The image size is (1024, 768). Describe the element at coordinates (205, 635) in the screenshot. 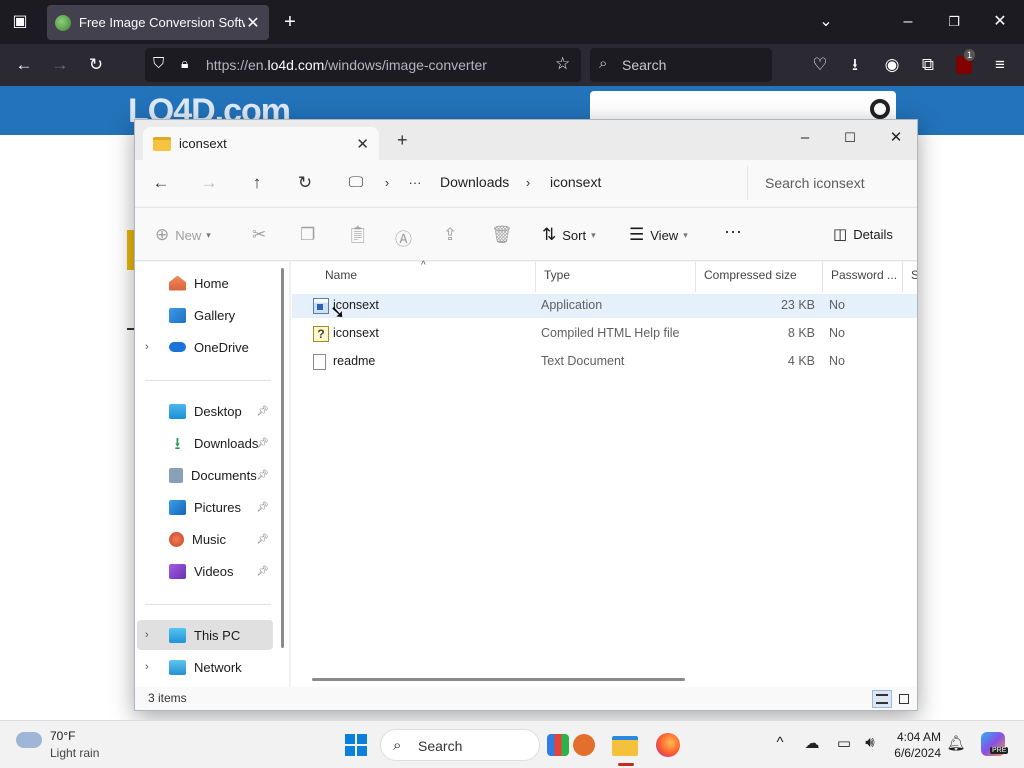

I see `sidebar-item-this-pc: › This PC` at that location.